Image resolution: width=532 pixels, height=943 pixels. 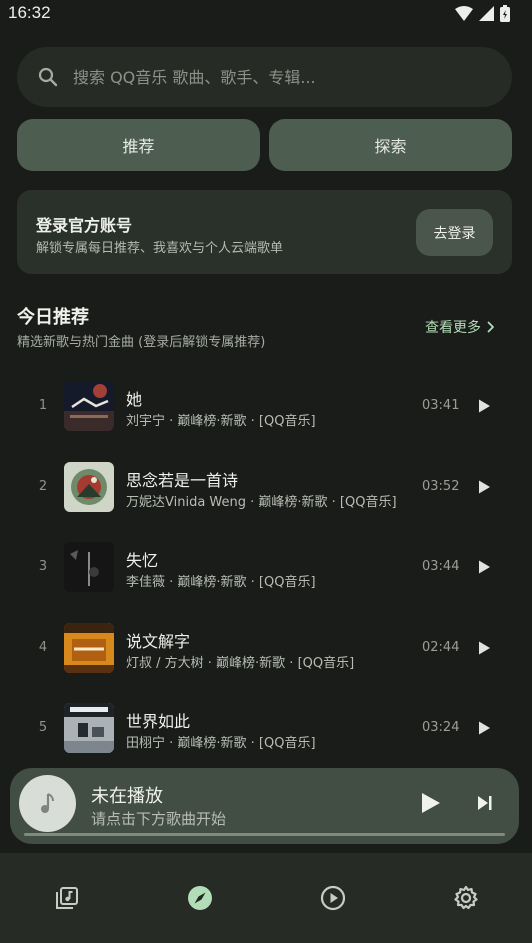 I want to click on nav-active-indicator, so click(x=200, y=898).